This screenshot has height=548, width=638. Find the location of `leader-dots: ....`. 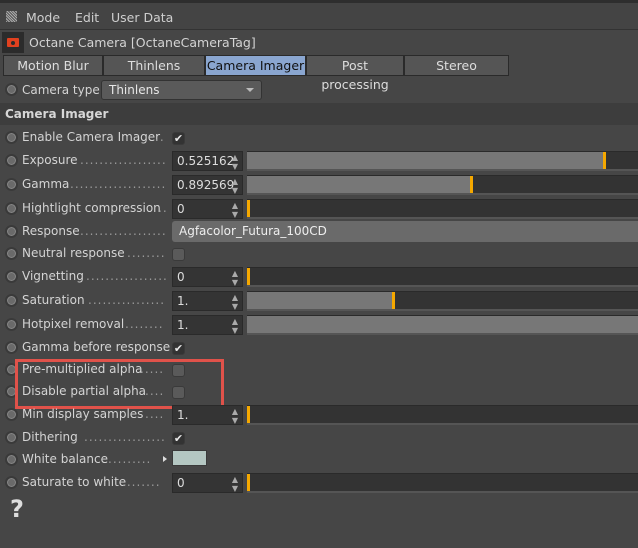

leader-dots: .... is located at coordinates (155, 414).